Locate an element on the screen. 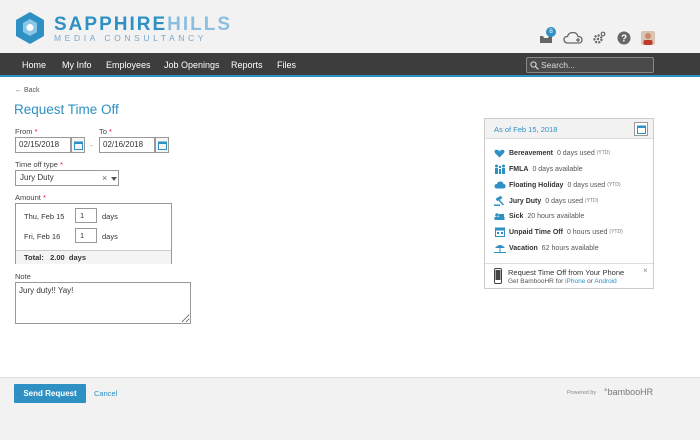 This screenshot has width=700, height=440. sick-icon is located at coordinates (499, 216).